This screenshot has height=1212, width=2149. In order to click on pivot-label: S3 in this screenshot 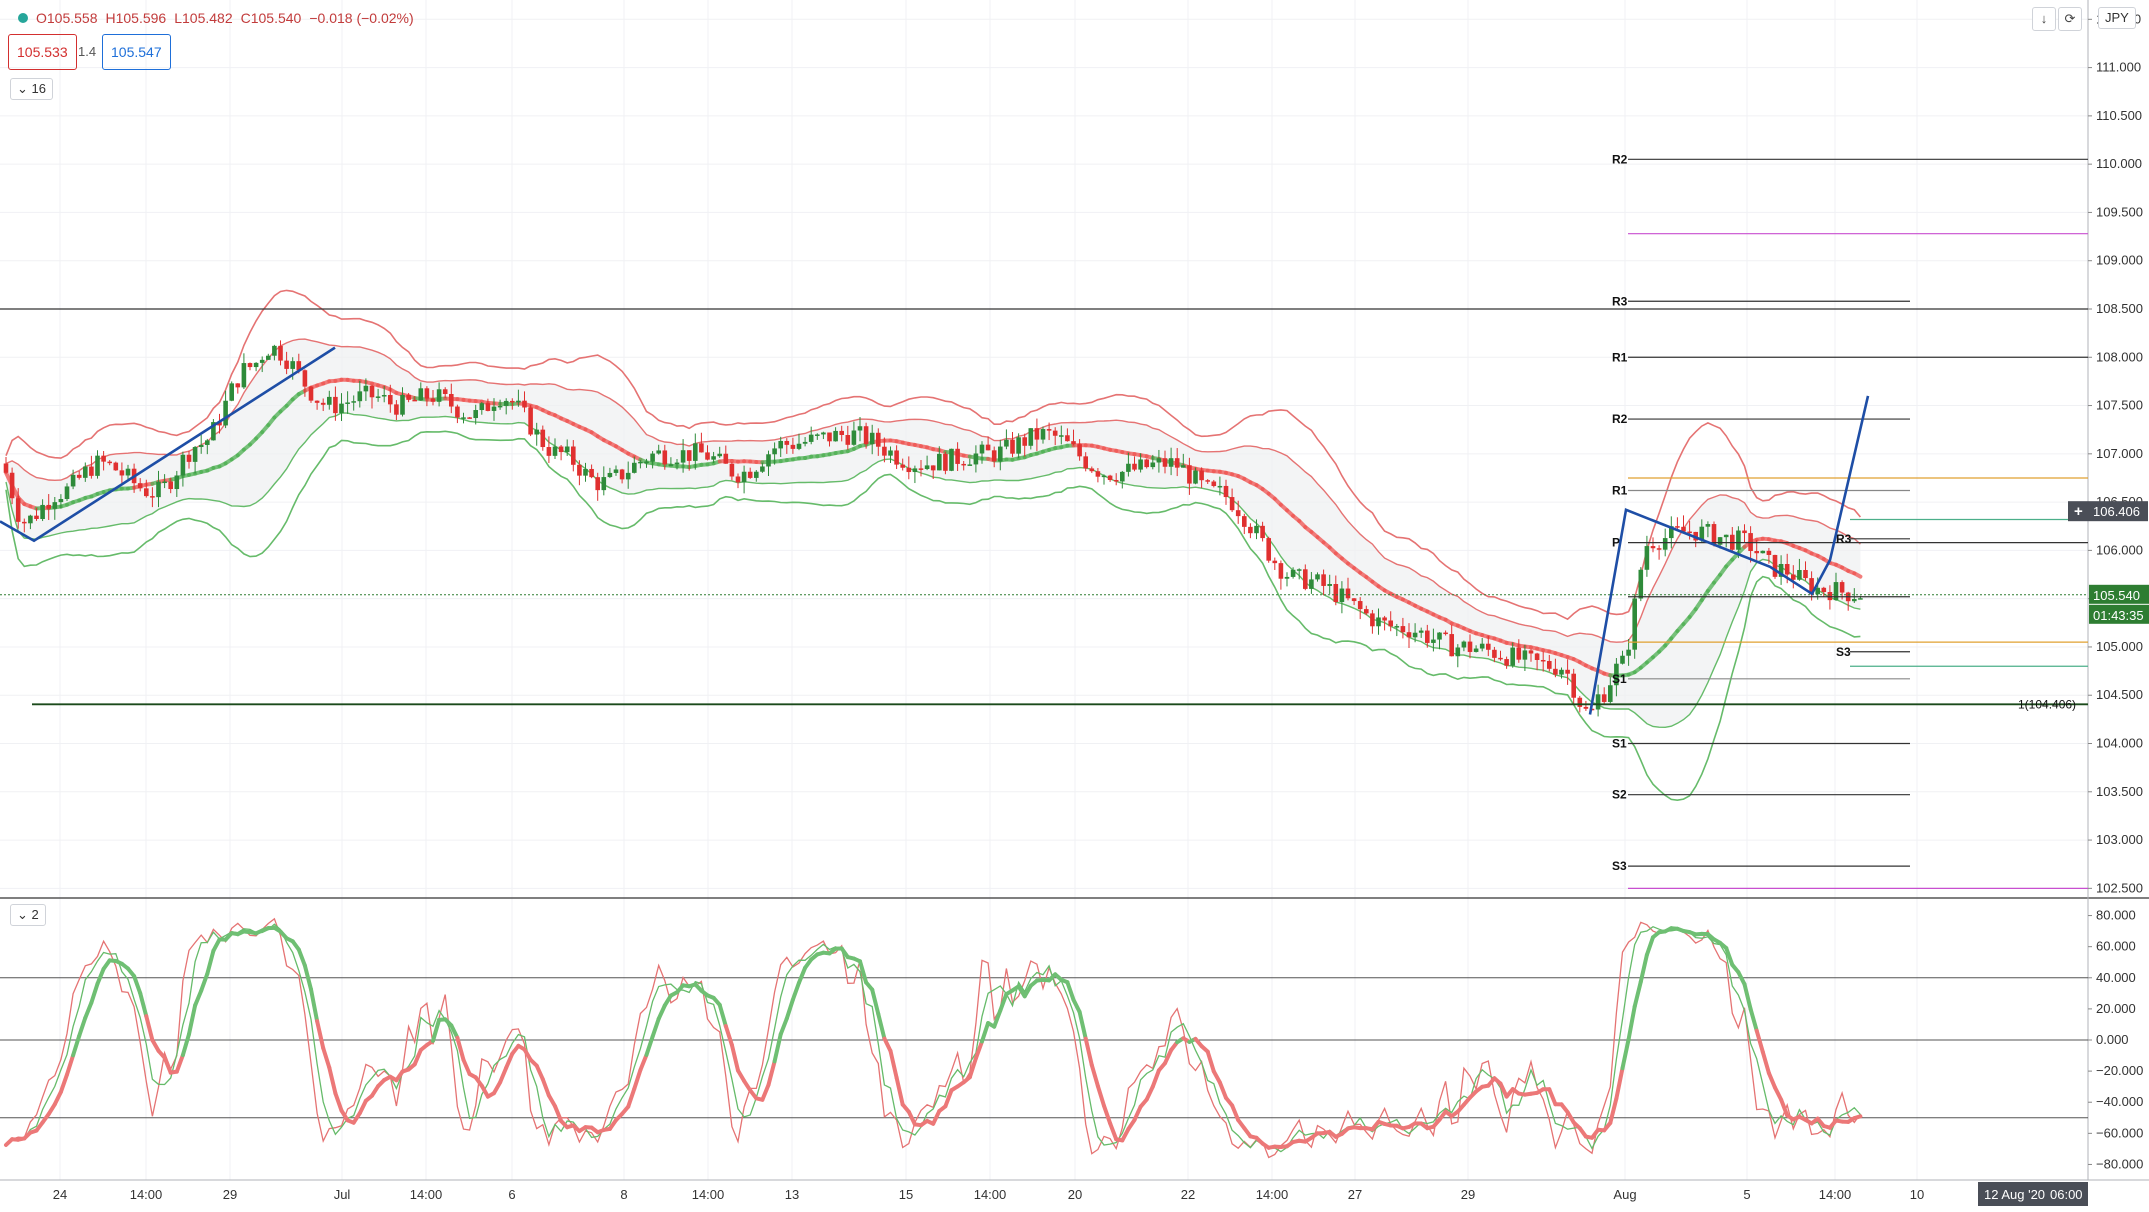, I will do `click(1619, 866)`.